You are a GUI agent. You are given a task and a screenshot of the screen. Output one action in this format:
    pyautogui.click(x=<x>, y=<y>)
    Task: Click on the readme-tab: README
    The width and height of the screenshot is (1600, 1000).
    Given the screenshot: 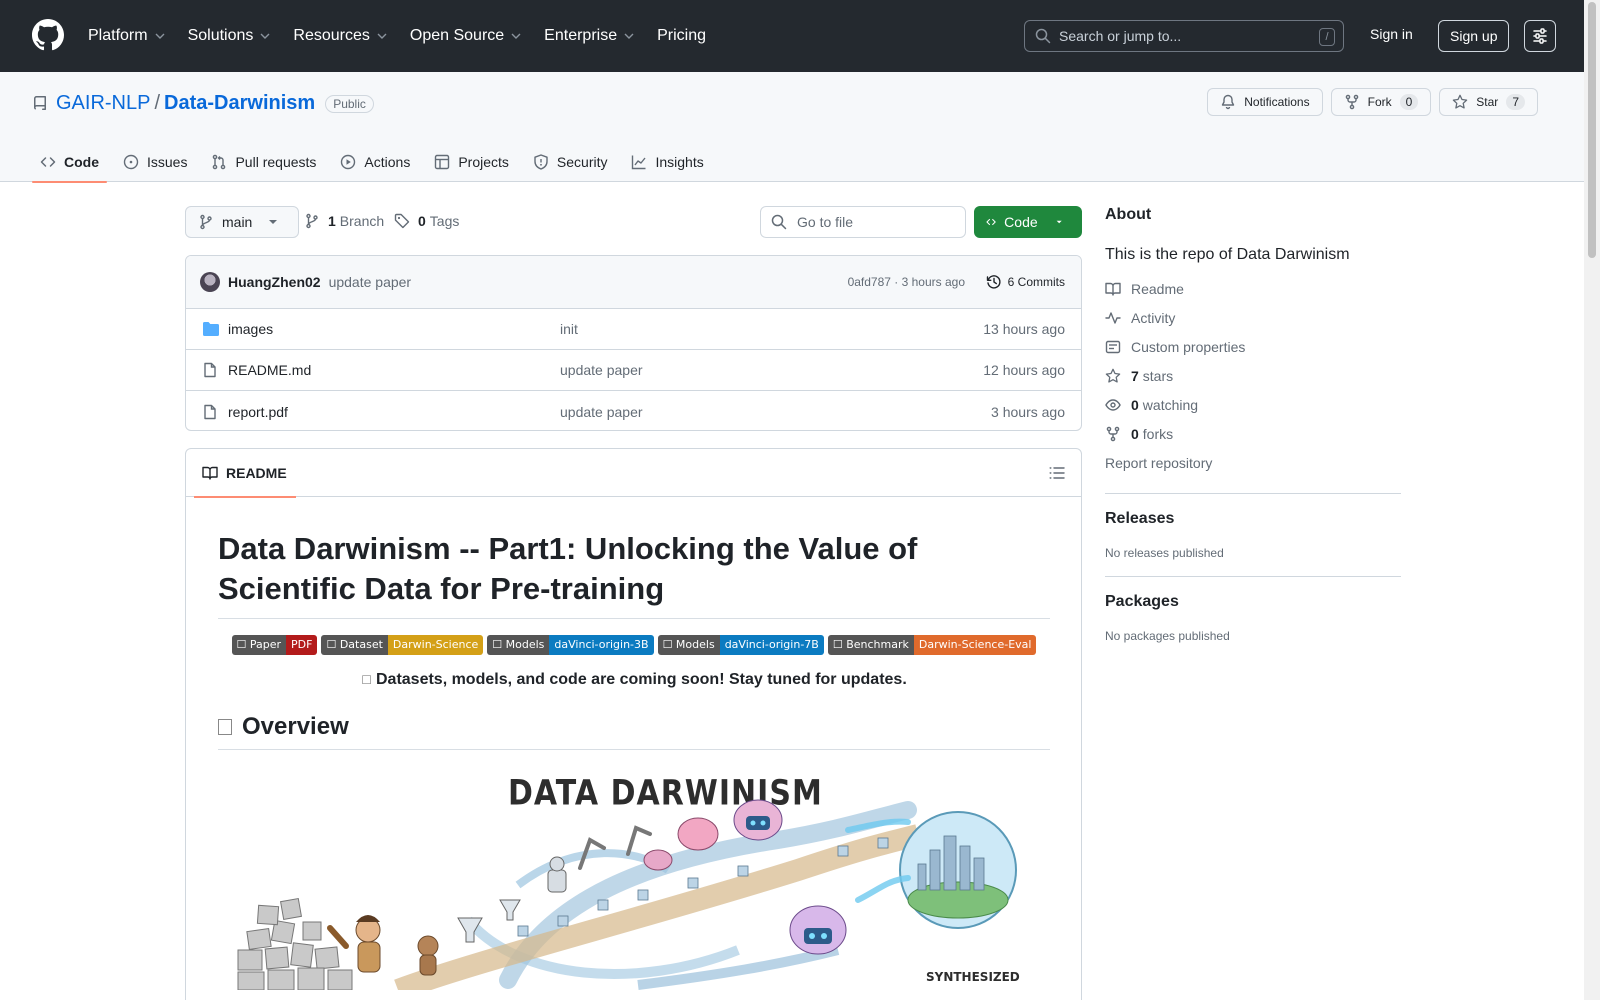 What is the action you would take?
    pyautogui.click(x=245, y=473)
    